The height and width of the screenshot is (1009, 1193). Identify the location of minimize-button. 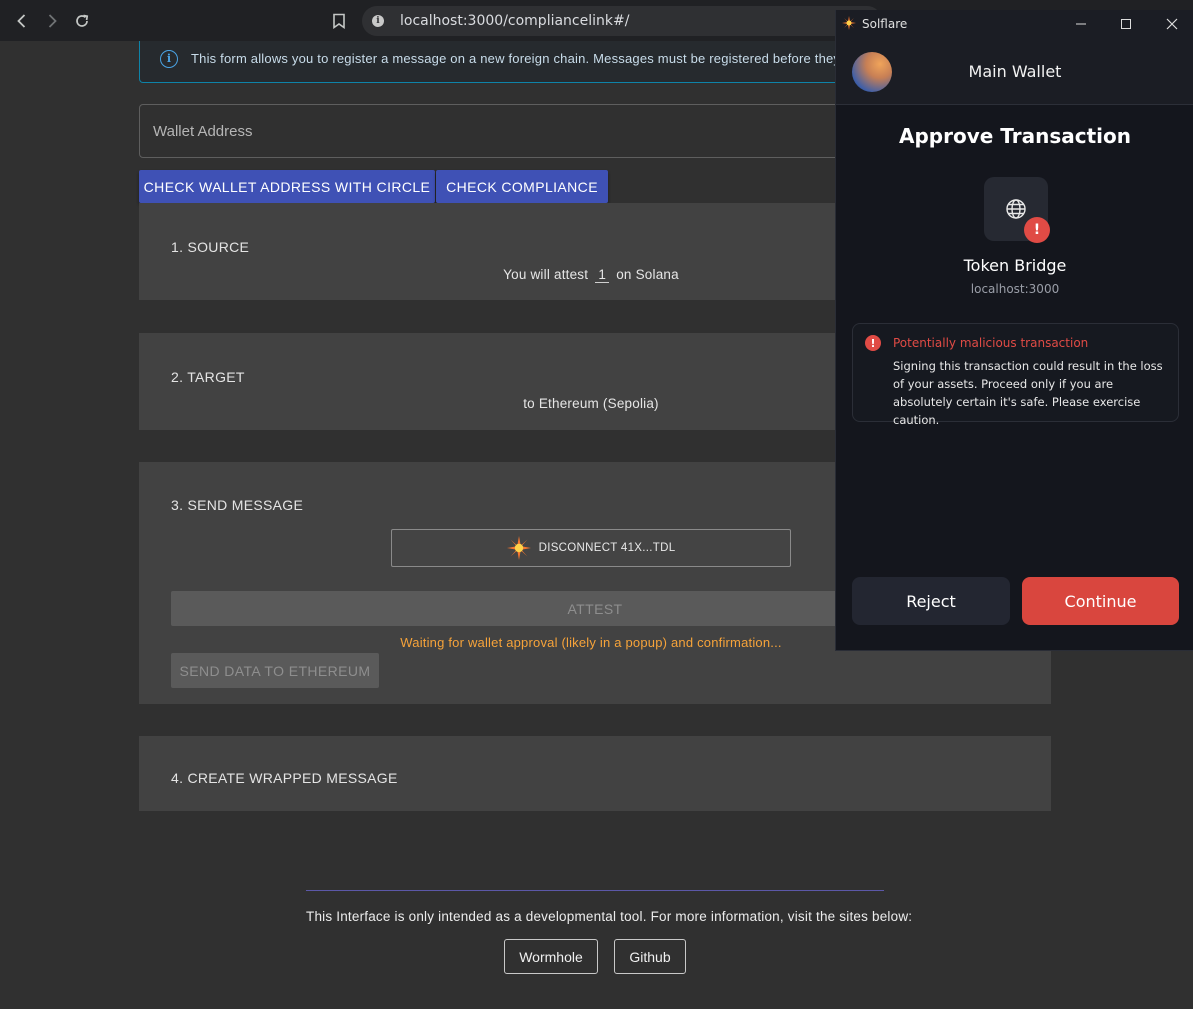
(1081, 24).